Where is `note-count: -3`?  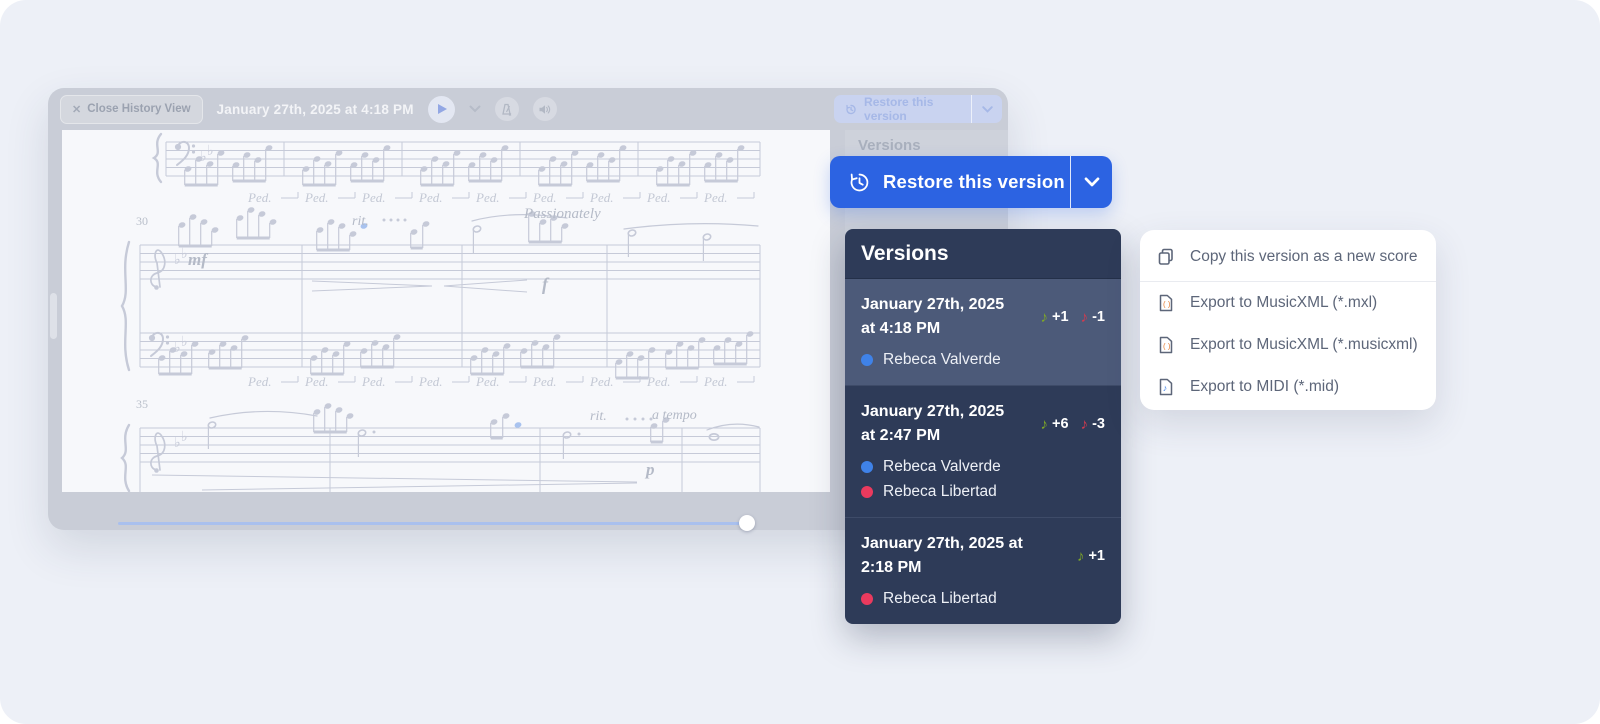
note-count: -3 is located at coordinates (1098, 424).